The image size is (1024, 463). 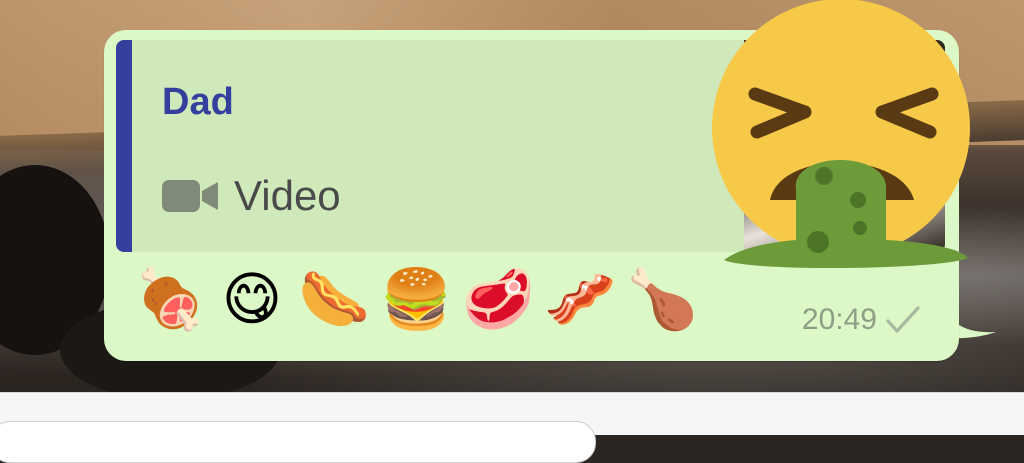 What do you see at coordinates (334, 299) in the screenshot?
I see `hot-dog-emoji: 🌭` at bounding box center [334, 299].